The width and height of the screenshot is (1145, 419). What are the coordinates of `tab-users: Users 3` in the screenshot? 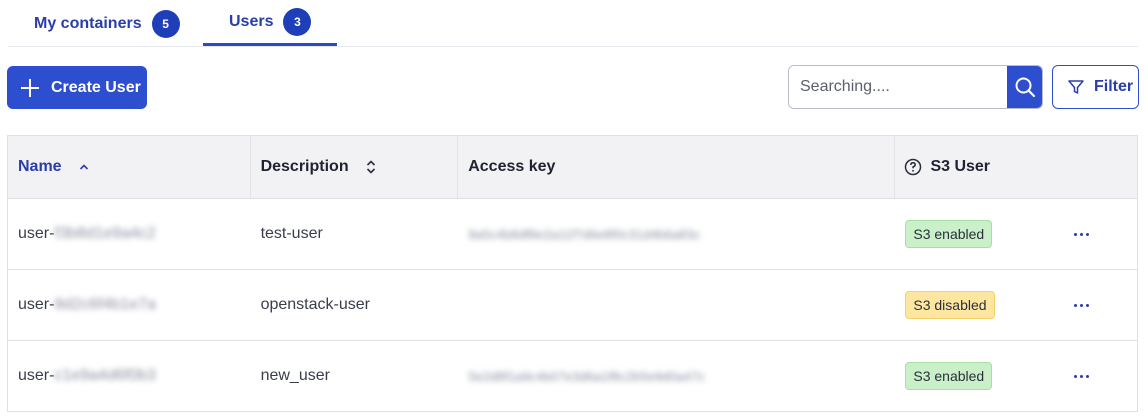 It's located at (270, 23).